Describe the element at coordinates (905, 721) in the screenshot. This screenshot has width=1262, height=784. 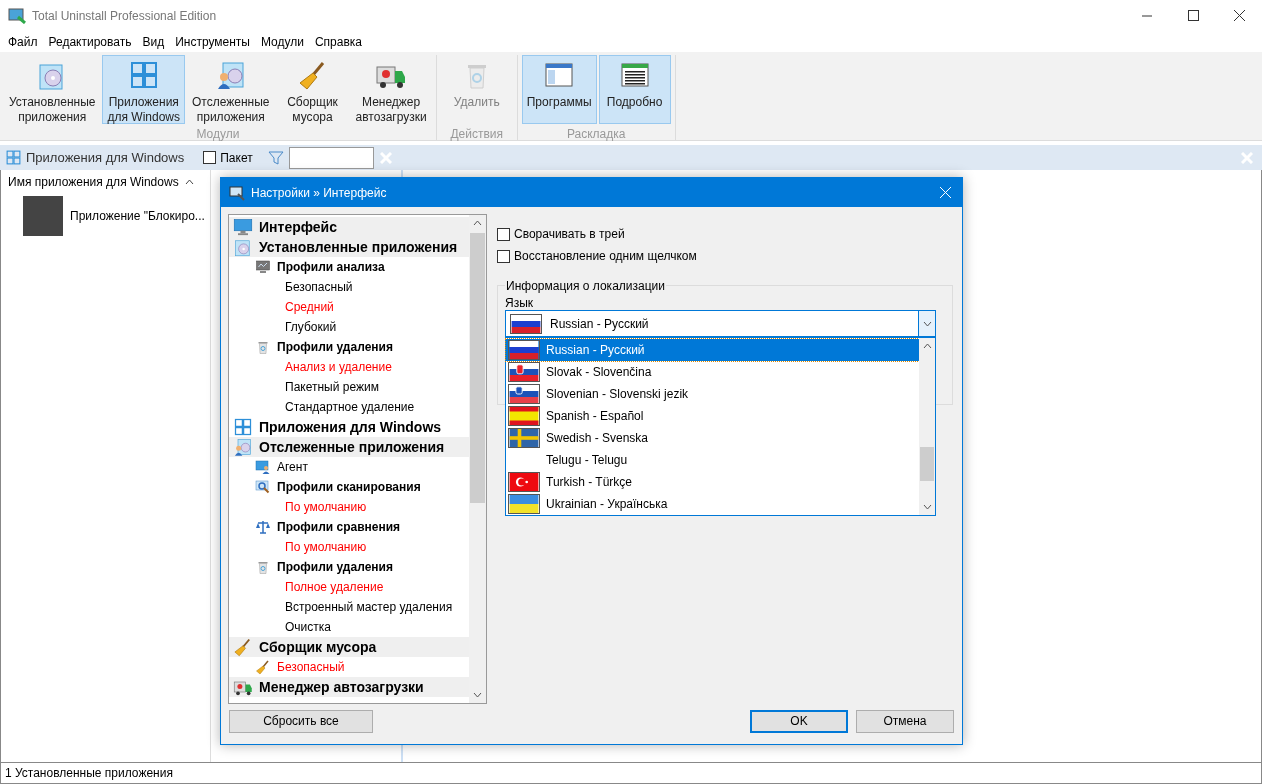
I see `dialog-button: Отмена` at that location.